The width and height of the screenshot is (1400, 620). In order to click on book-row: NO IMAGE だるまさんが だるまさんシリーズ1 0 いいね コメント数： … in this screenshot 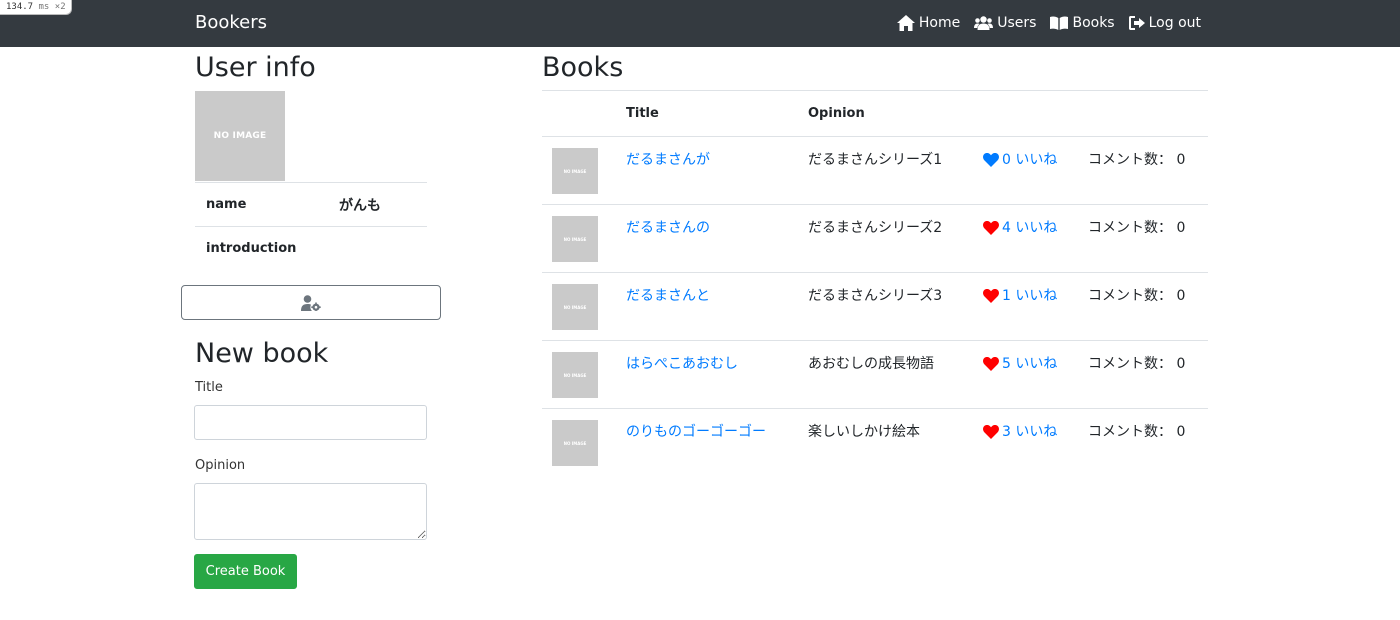, I will do `click(875, 171)`.